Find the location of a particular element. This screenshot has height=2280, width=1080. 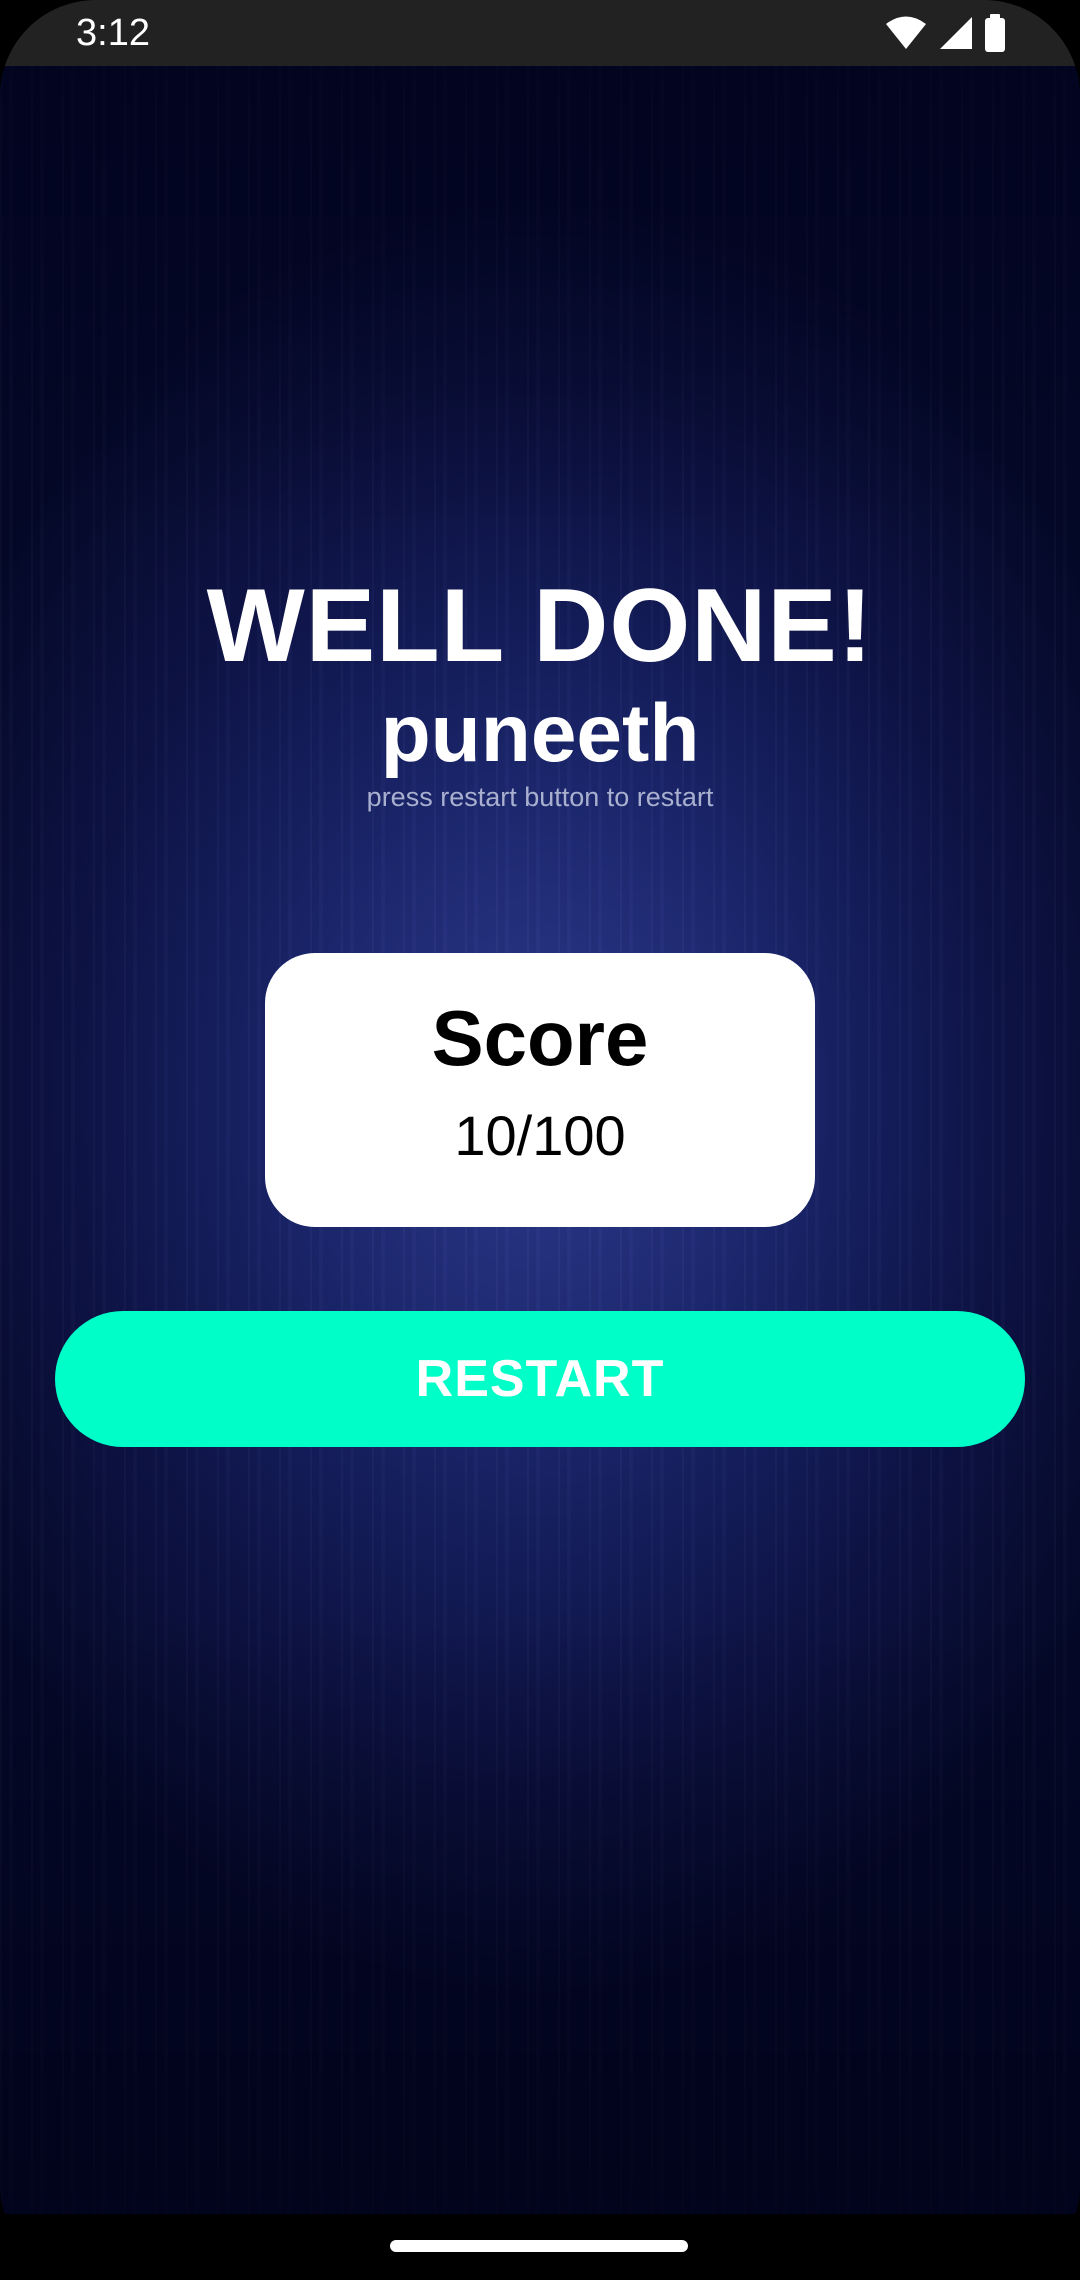

status-time: 3:12 is located at coordinates (113, 33).